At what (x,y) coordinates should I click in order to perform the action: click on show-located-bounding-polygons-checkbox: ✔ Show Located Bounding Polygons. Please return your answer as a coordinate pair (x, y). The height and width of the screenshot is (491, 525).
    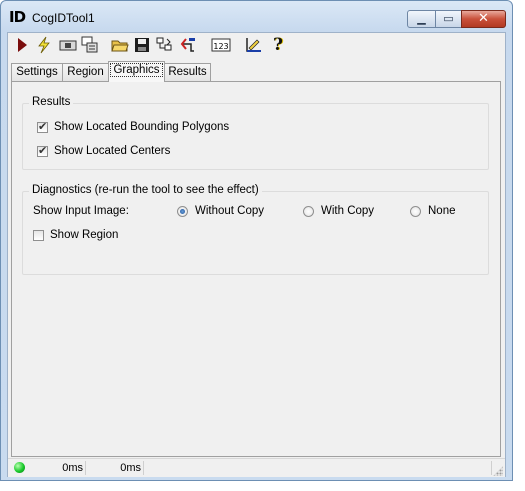
    Looking at the image, I should click on (133, 126).